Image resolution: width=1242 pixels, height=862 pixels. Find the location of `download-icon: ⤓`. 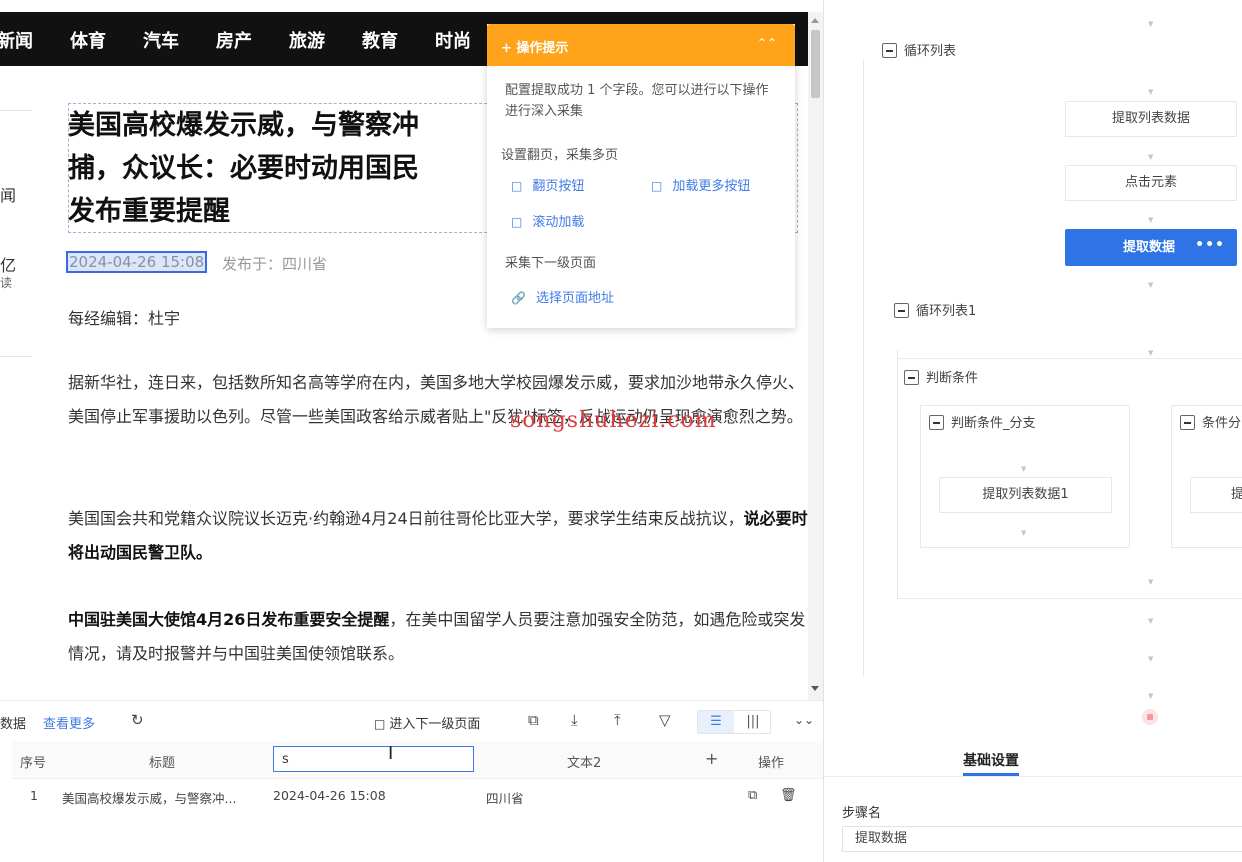

download-icon: ⤓ is located at coordinates (574, 720).